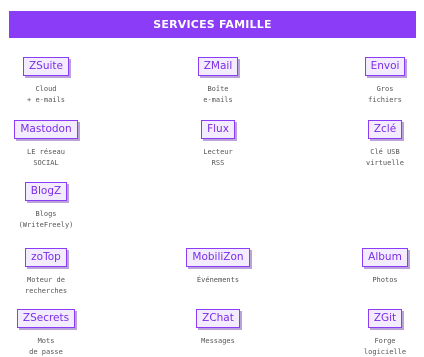 The image size is (424, 357). What do you see at coordinates (218, 144) in the screenshot?
I see `service-flux: Flux Lecteur RSS` at bounding box center [218, 144].